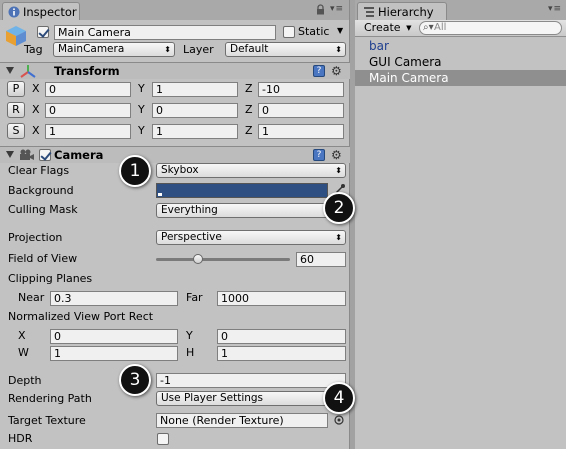 Image resolution: width=566 pixels, height=449 pixels. I want to click on culling-mask-label: Culling Mask, so click(43, 209).